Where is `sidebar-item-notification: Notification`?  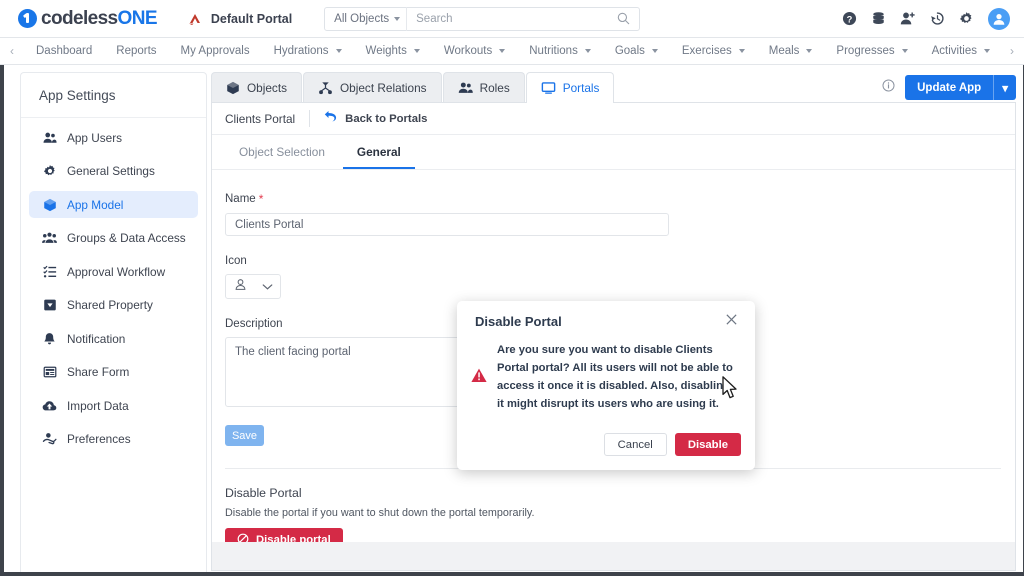 sidebar-item-notification: Notification is located at coordinates (113, 338).